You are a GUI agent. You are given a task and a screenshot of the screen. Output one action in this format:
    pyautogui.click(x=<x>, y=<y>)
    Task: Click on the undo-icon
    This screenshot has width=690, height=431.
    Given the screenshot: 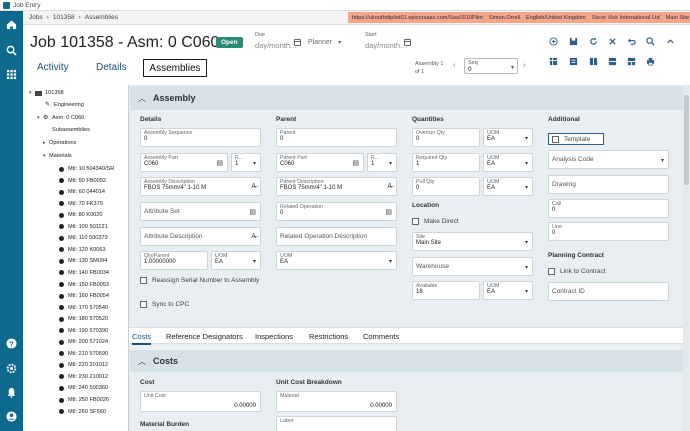 What is the action you would take?
    pyautogui.click(x=631, y=41)
    